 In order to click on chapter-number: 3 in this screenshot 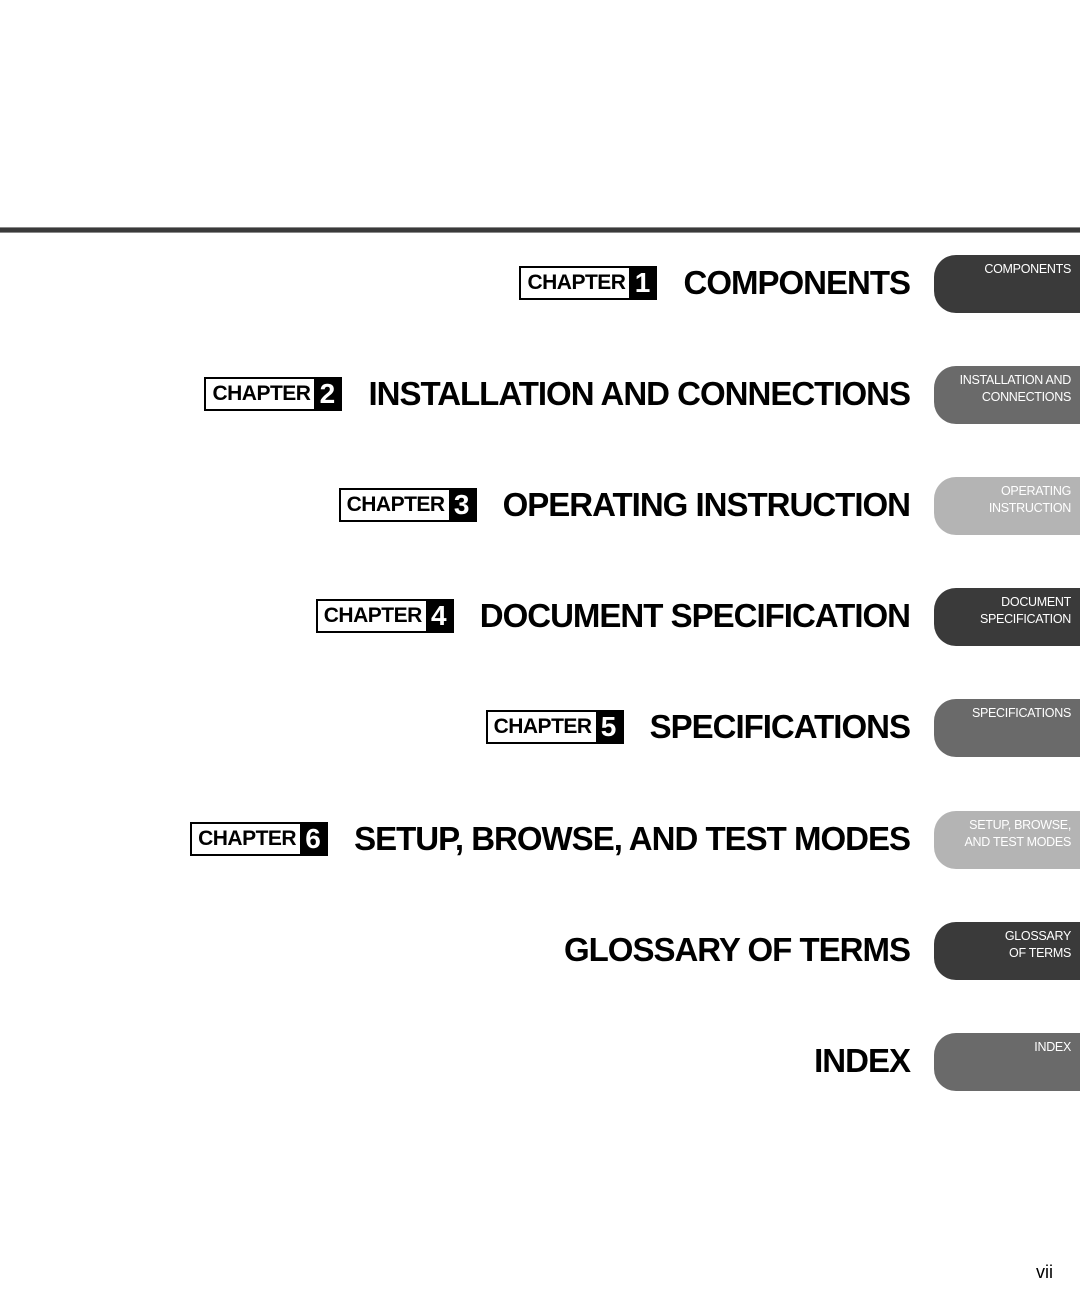, I will do `click(461, 505)`.